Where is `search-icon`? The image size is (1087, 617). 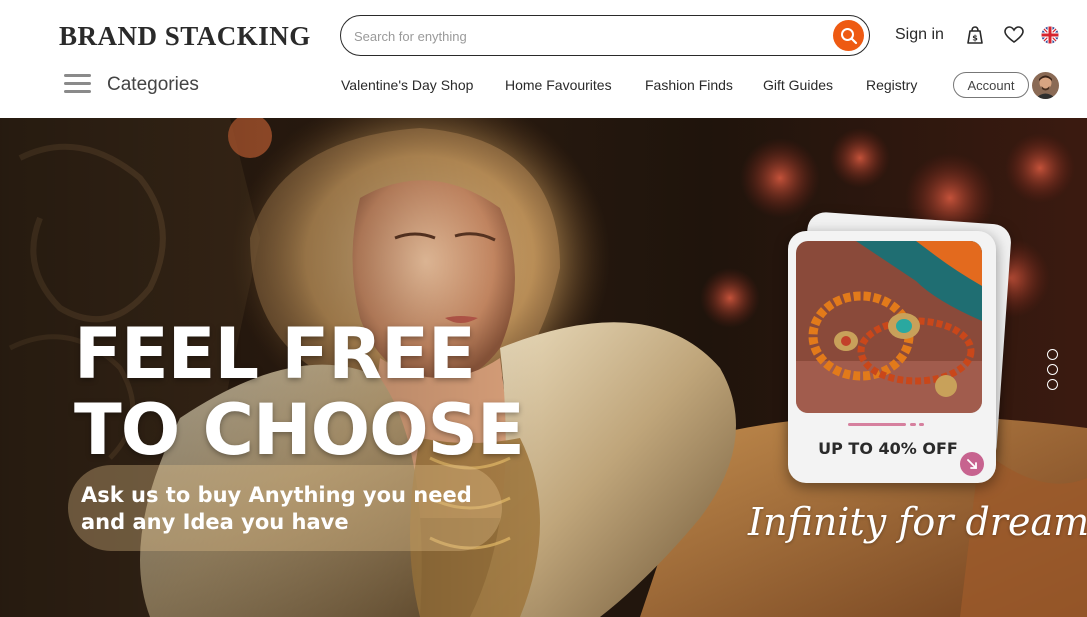
search-icon is located at coordinates (848, 35).